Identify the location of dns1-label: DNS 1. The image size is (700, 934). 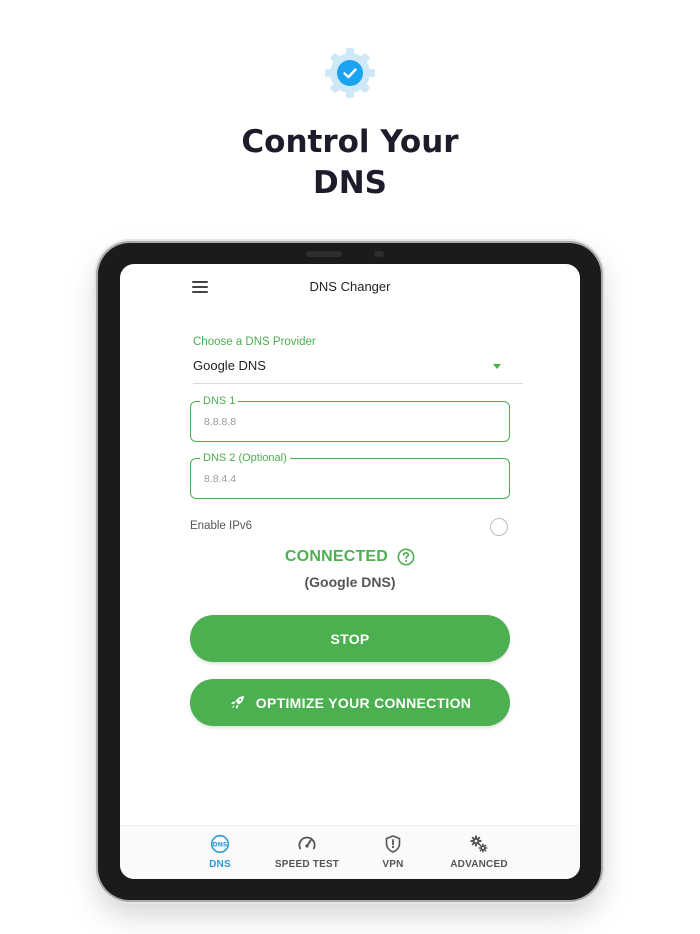
(219, 401).